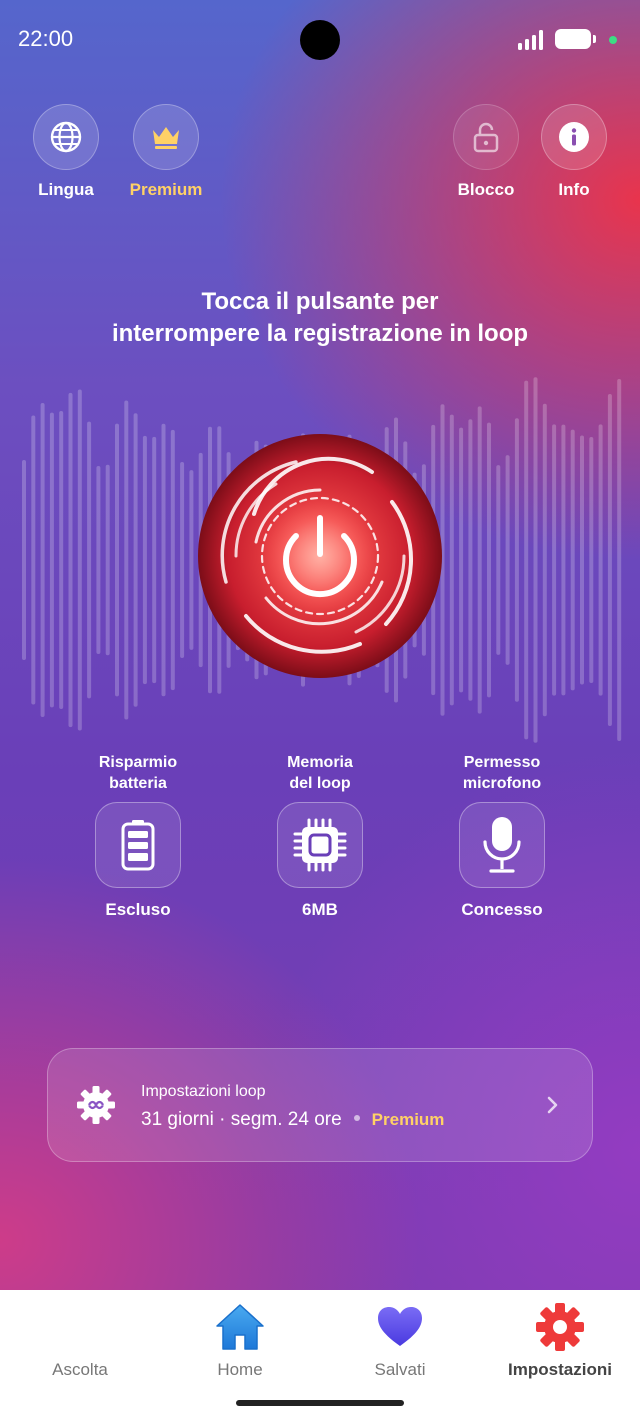  What do you see at coordinates (320, 333) in the screenshot?
I see `instruction-line-2: interrompere la registrazione in loop` at bounding box center [320, 333].